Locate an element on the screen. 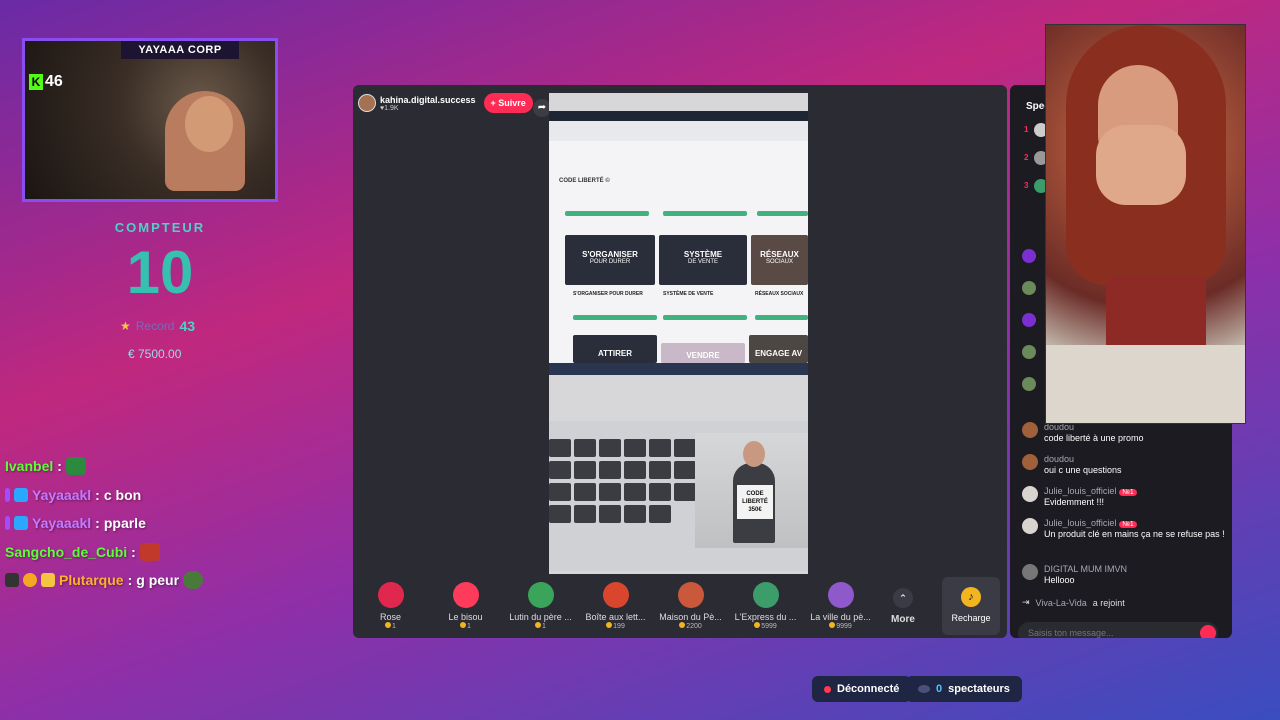  viewer-label: spectateurs is located at coordinates (979, 689).